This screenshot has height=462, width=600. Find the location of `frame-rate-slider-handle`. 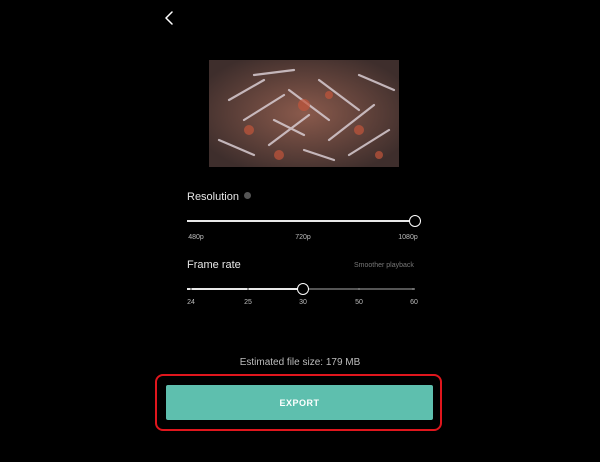

frame-rate-slider-handle is located at coordinates (303, 289).